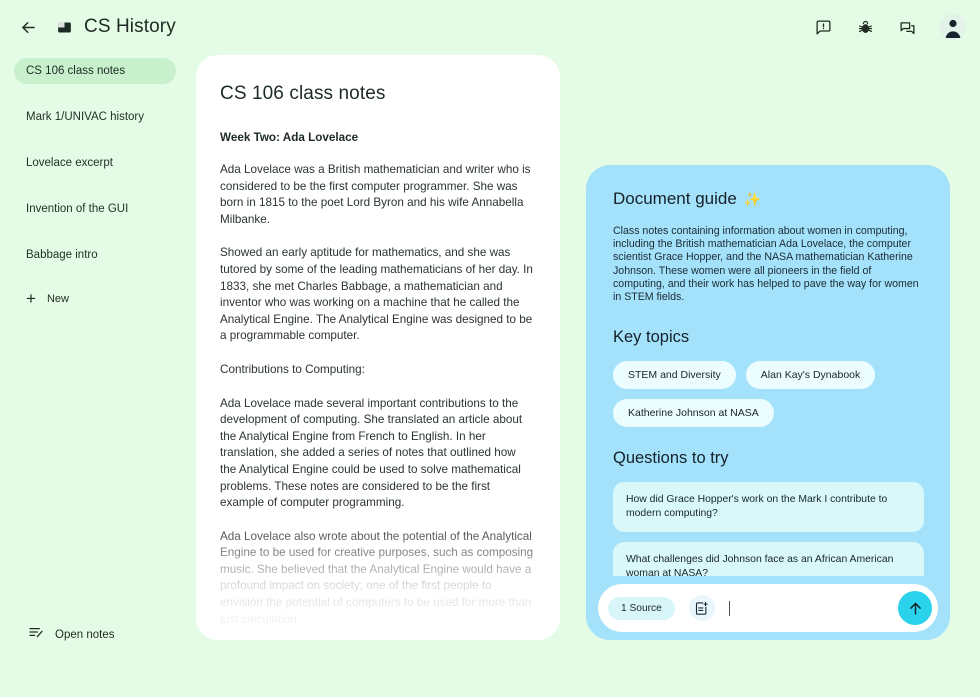 The width and height of the screenshot is (980, 697). What do you see at coordinates (641, 608) in the screenshot?
I see `source-count-chip: 1 Source` at bounding box center [641, 608].